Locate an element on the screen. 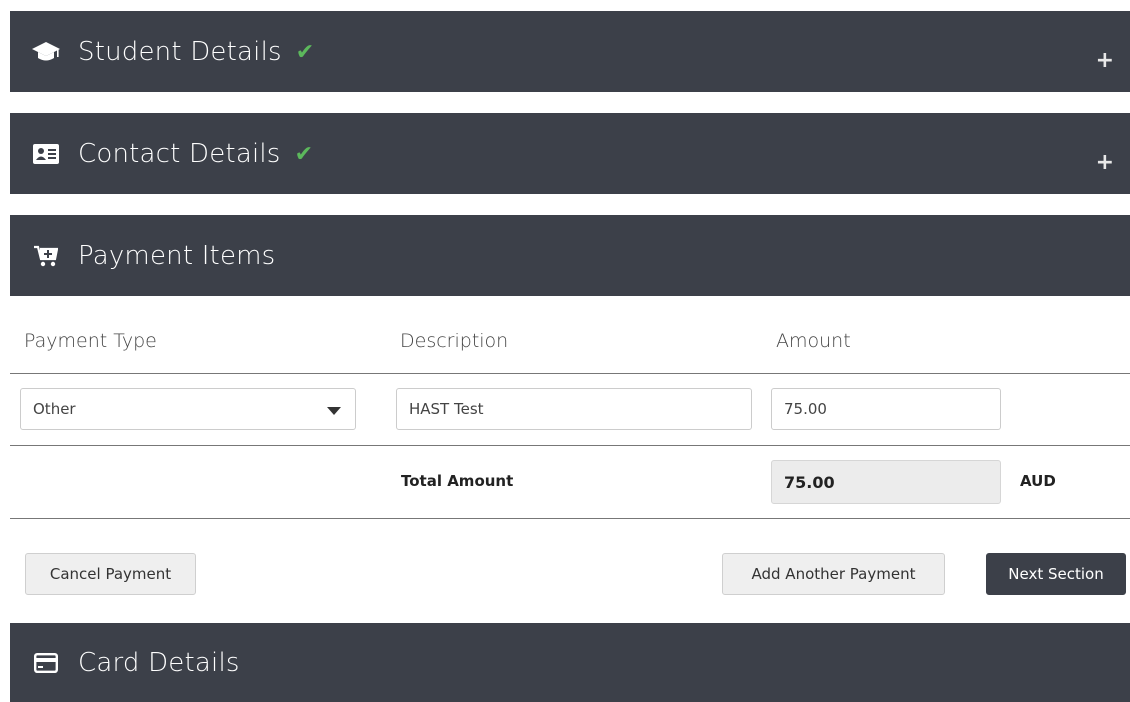  section-title: Card Details is located at coordinates (159, 662).